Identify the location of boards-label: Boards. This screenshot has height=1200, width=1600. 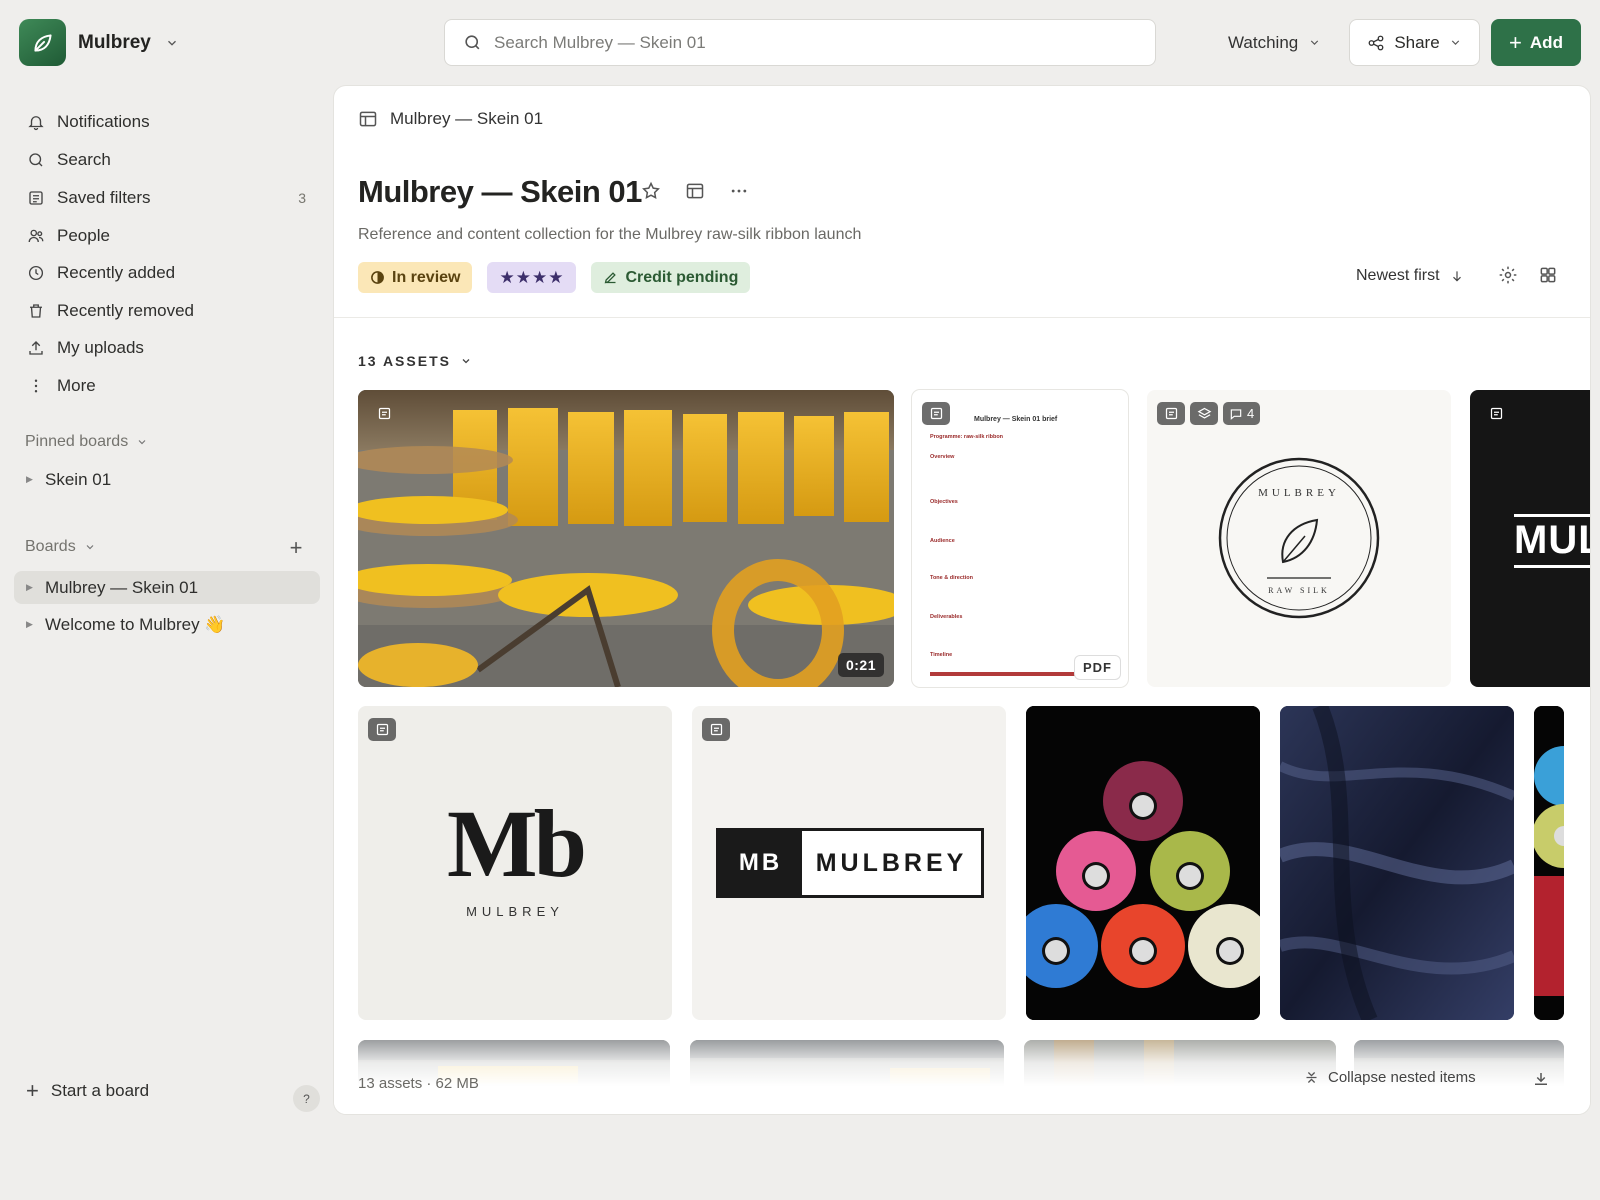
(50, 546).